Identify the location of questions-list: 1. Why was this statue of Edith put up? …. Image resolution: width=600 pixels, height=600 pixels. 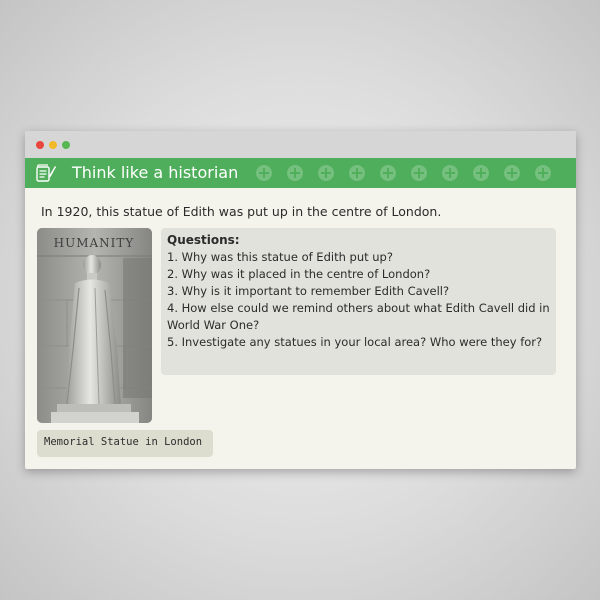
(359, 300).